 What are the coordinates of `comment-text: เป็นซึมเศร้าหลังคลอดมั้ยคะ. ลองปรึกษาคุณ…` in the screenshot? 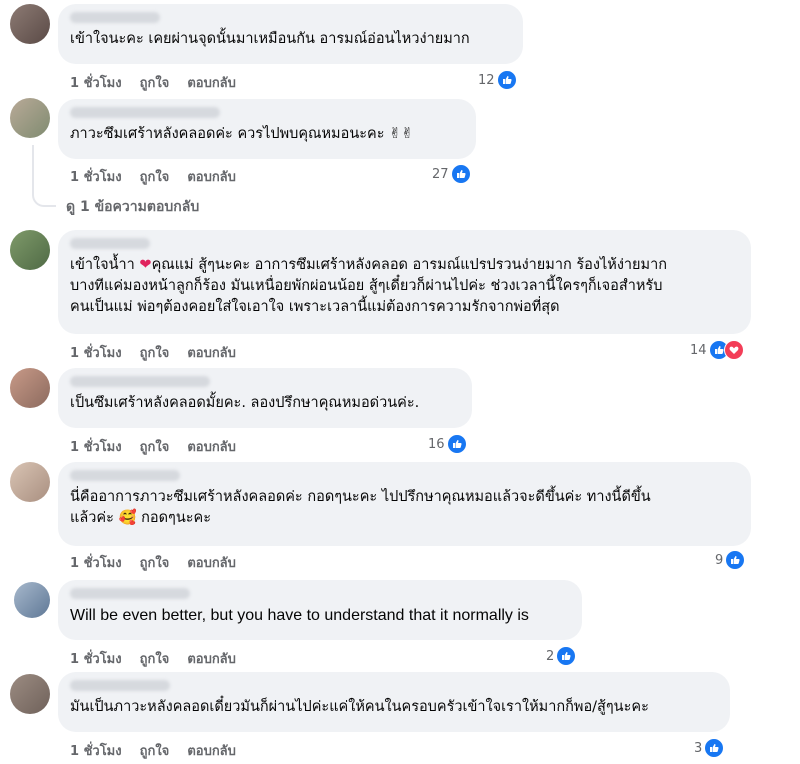 It's located at (245, 403).